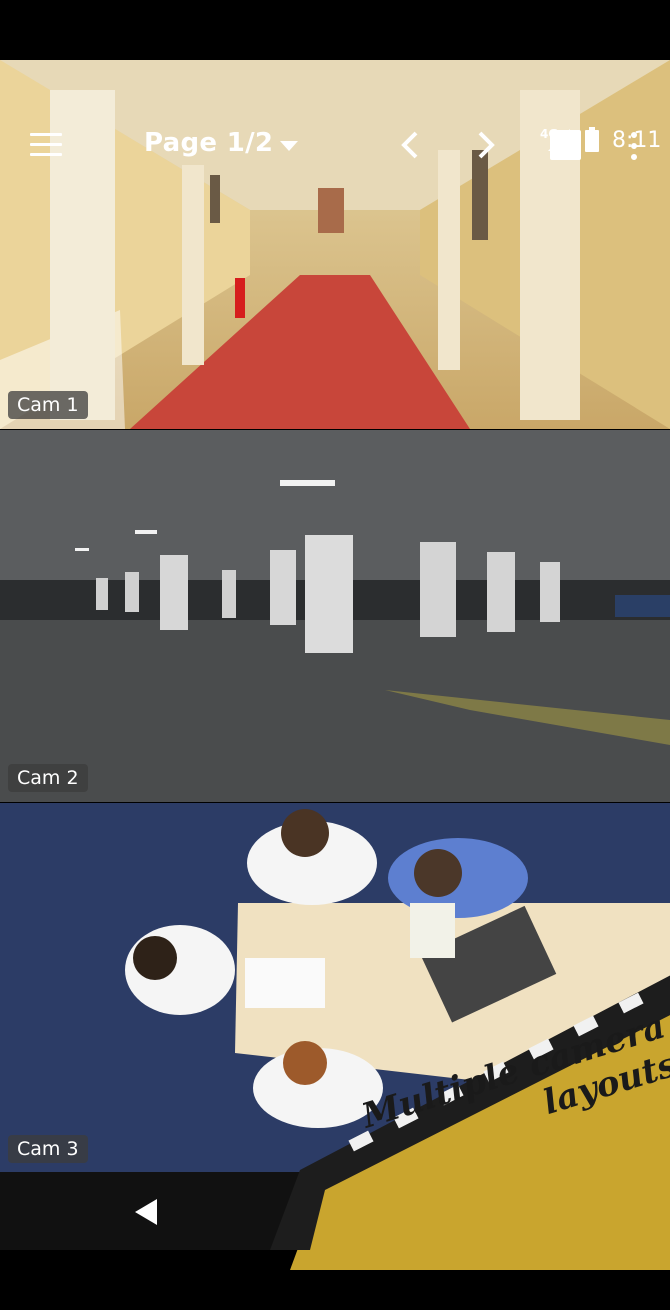 The height and width of the screenshot is (1310, 670). What do you see at coordinates (486, 145) in the screenshot?
I see `chevron-right-icon` at bounding box center [486, 145].